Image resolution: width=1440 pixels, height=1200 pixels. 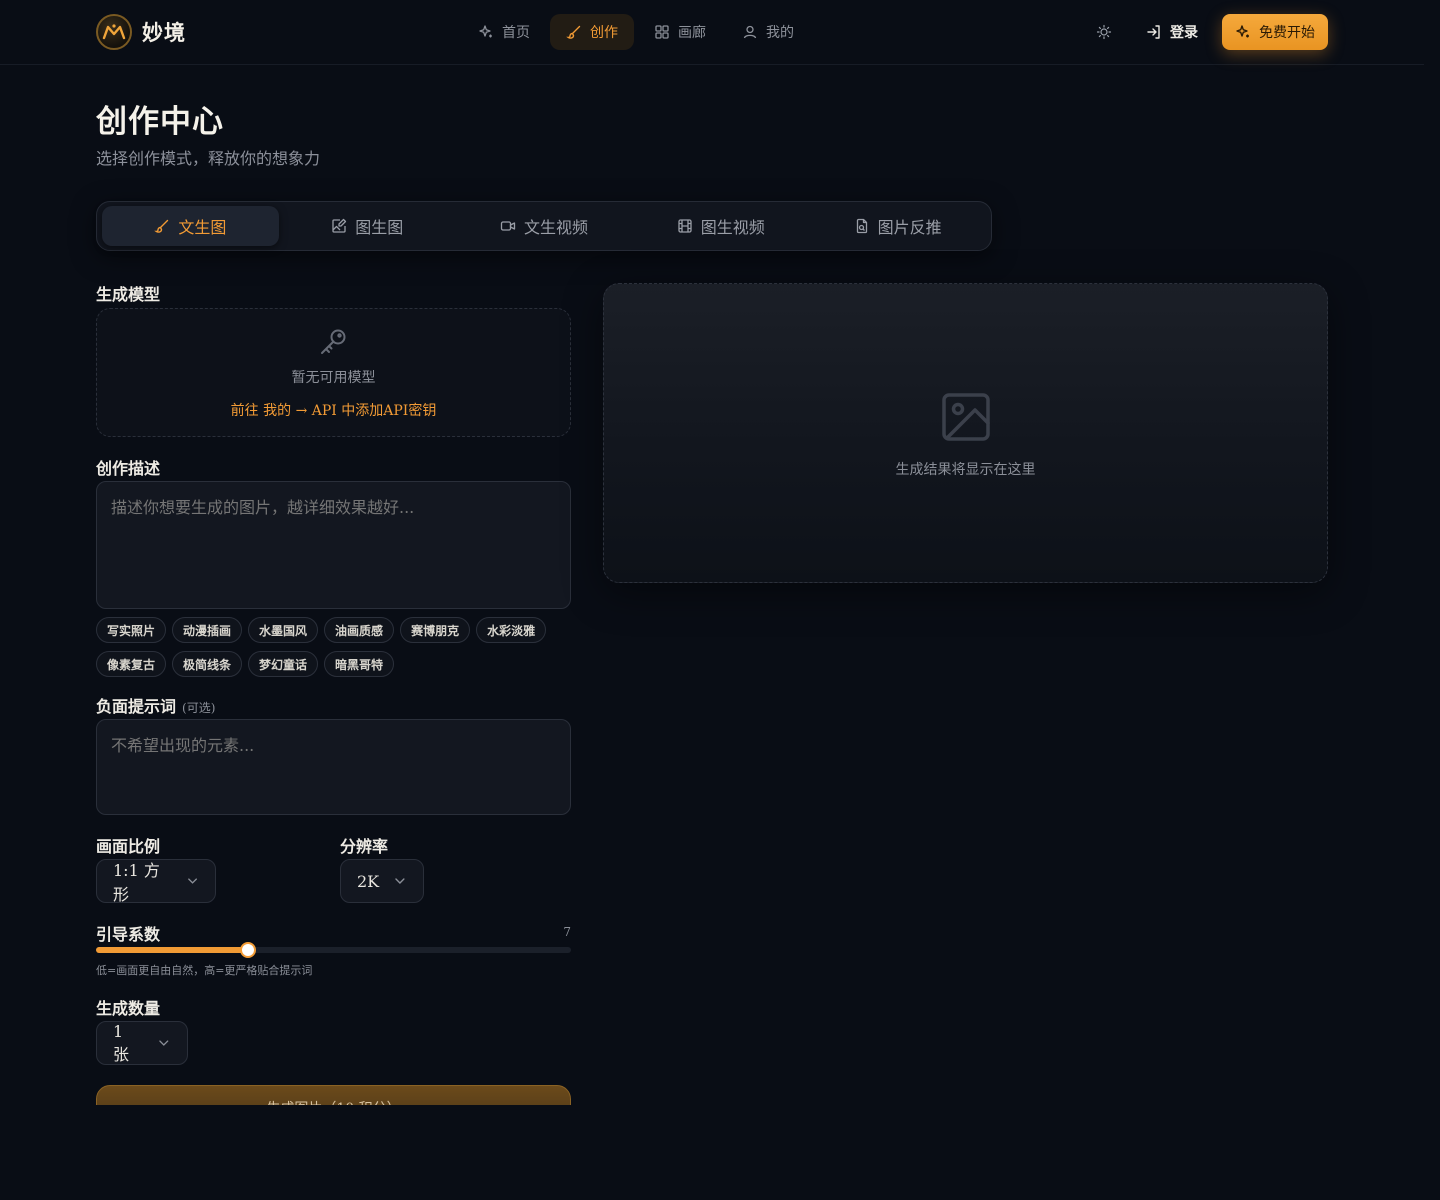 What do you see at coordinates (141, 32) in the screenshot?
I see `brand-logo: 妙境` at bounding box center [141, 32].